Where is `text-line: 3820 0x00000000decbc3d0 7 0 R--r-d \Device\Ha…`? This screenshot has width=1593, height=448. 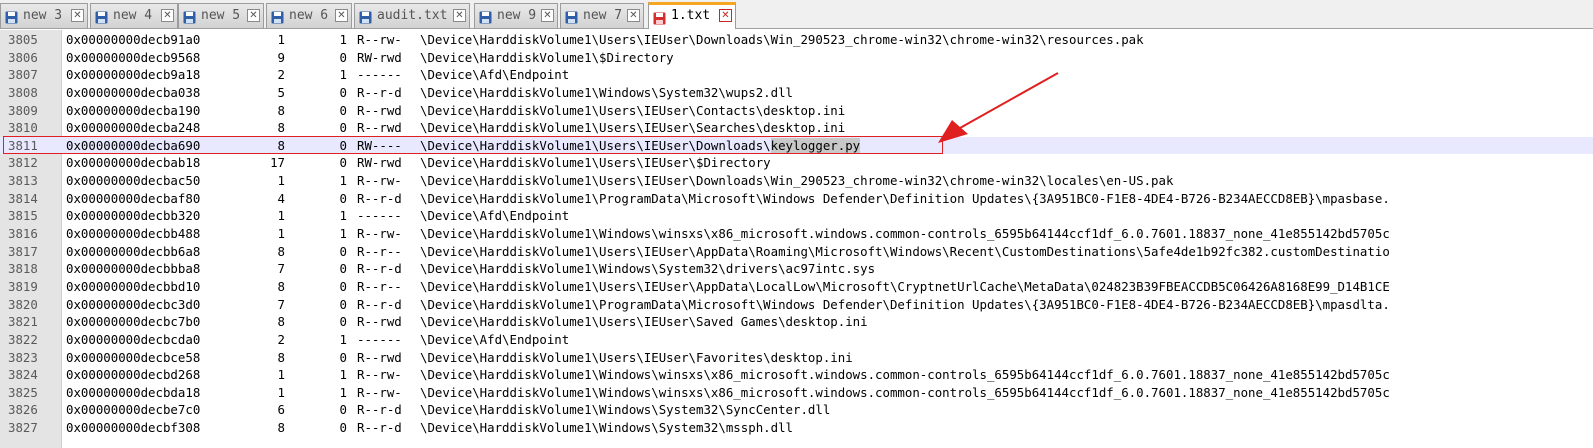 text-line: 3820 0x00000000decbc3d0 7 0 R--r-d \Device\Ha… is located at coordinates (796, 305).